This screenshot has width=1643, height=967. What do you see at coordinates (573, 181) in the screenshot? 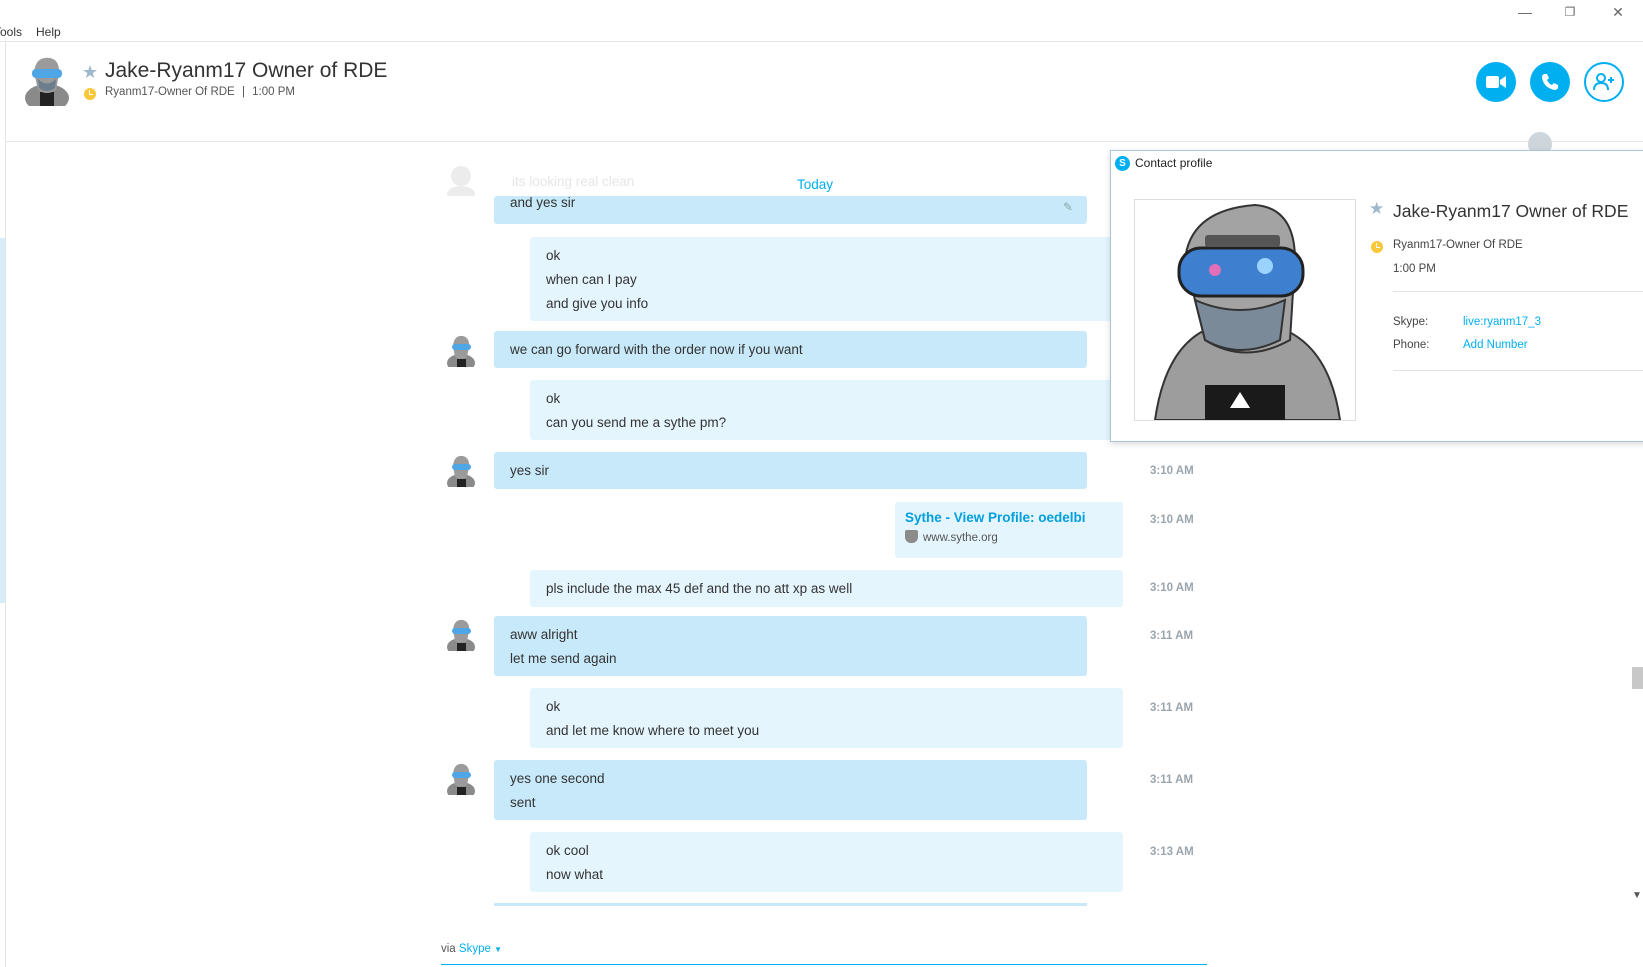
I see `faded-message-text: its looking real clean` at bounding box center [573, 181].